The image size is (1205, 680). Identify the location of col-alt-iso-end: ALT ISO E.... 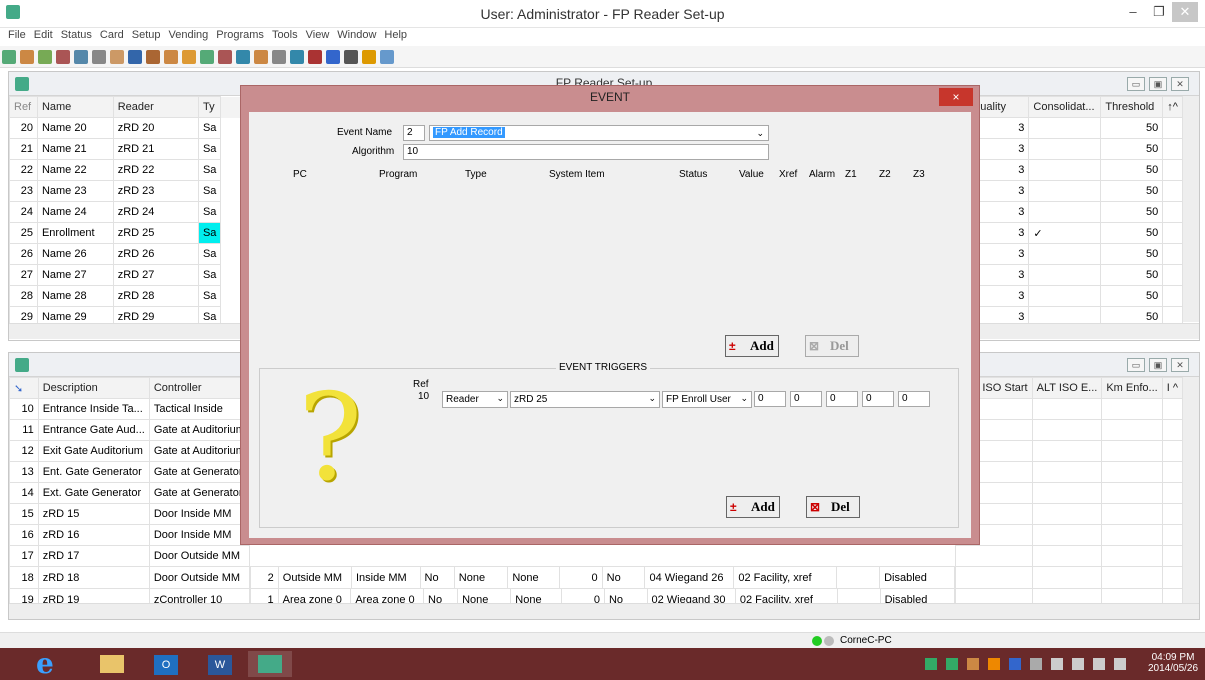
(1067, 388).